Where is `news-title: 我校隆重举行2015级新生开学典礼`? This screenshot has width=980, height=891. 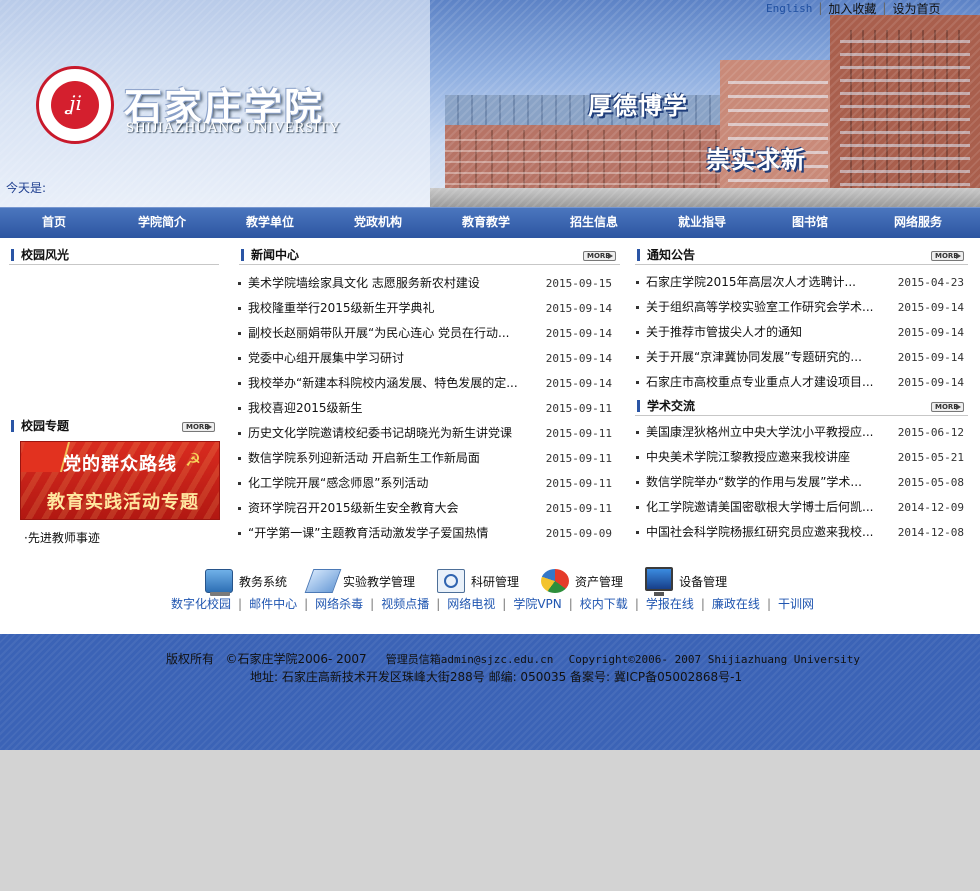
news-title: 我校隆重举行2015级新生开学典礼 is located at coordinates (341, 308).